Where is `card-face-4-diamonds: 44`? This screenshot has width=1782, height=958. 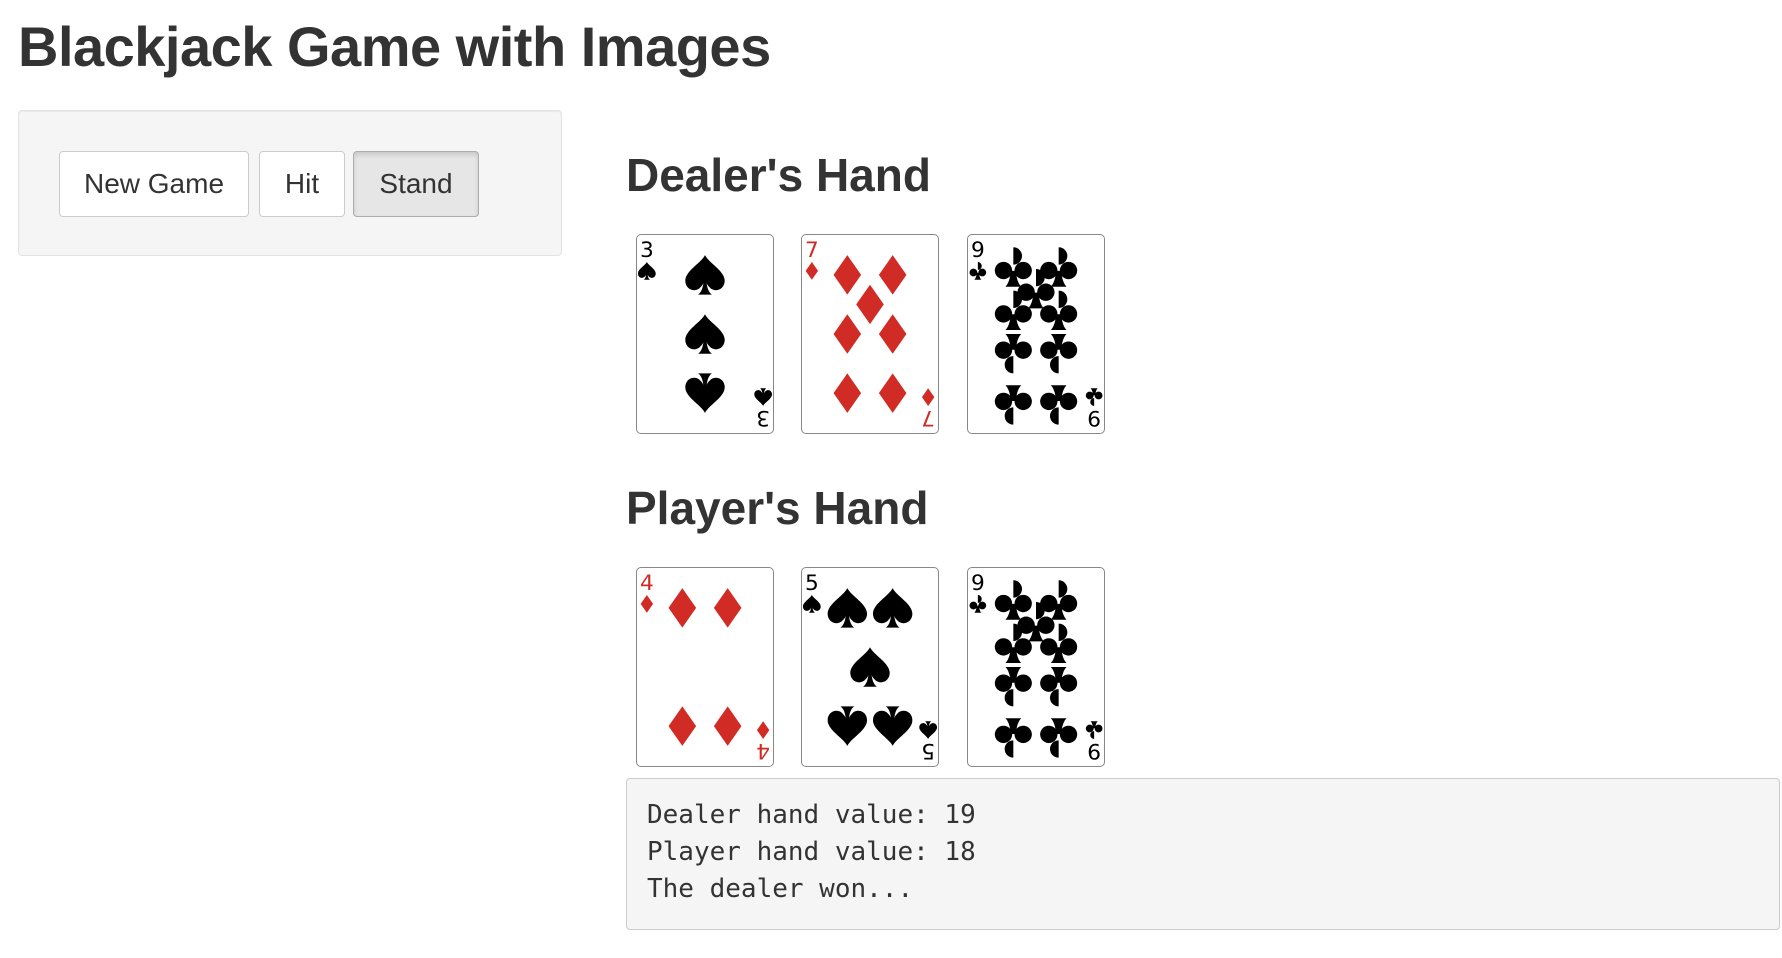 card-face-4-diamonds: 44 is located at coordinates (705, 667).